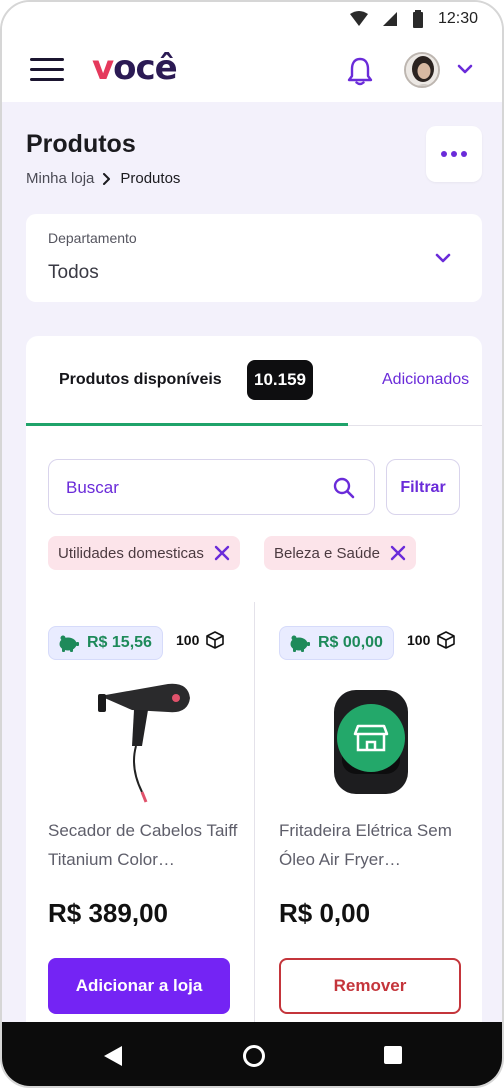 This screenshot has height=1088, width=504. Describe the element at coordinates (327, 553) in the screenshot. I see `filter-chip-label: Beleza e Saúde` at that location.